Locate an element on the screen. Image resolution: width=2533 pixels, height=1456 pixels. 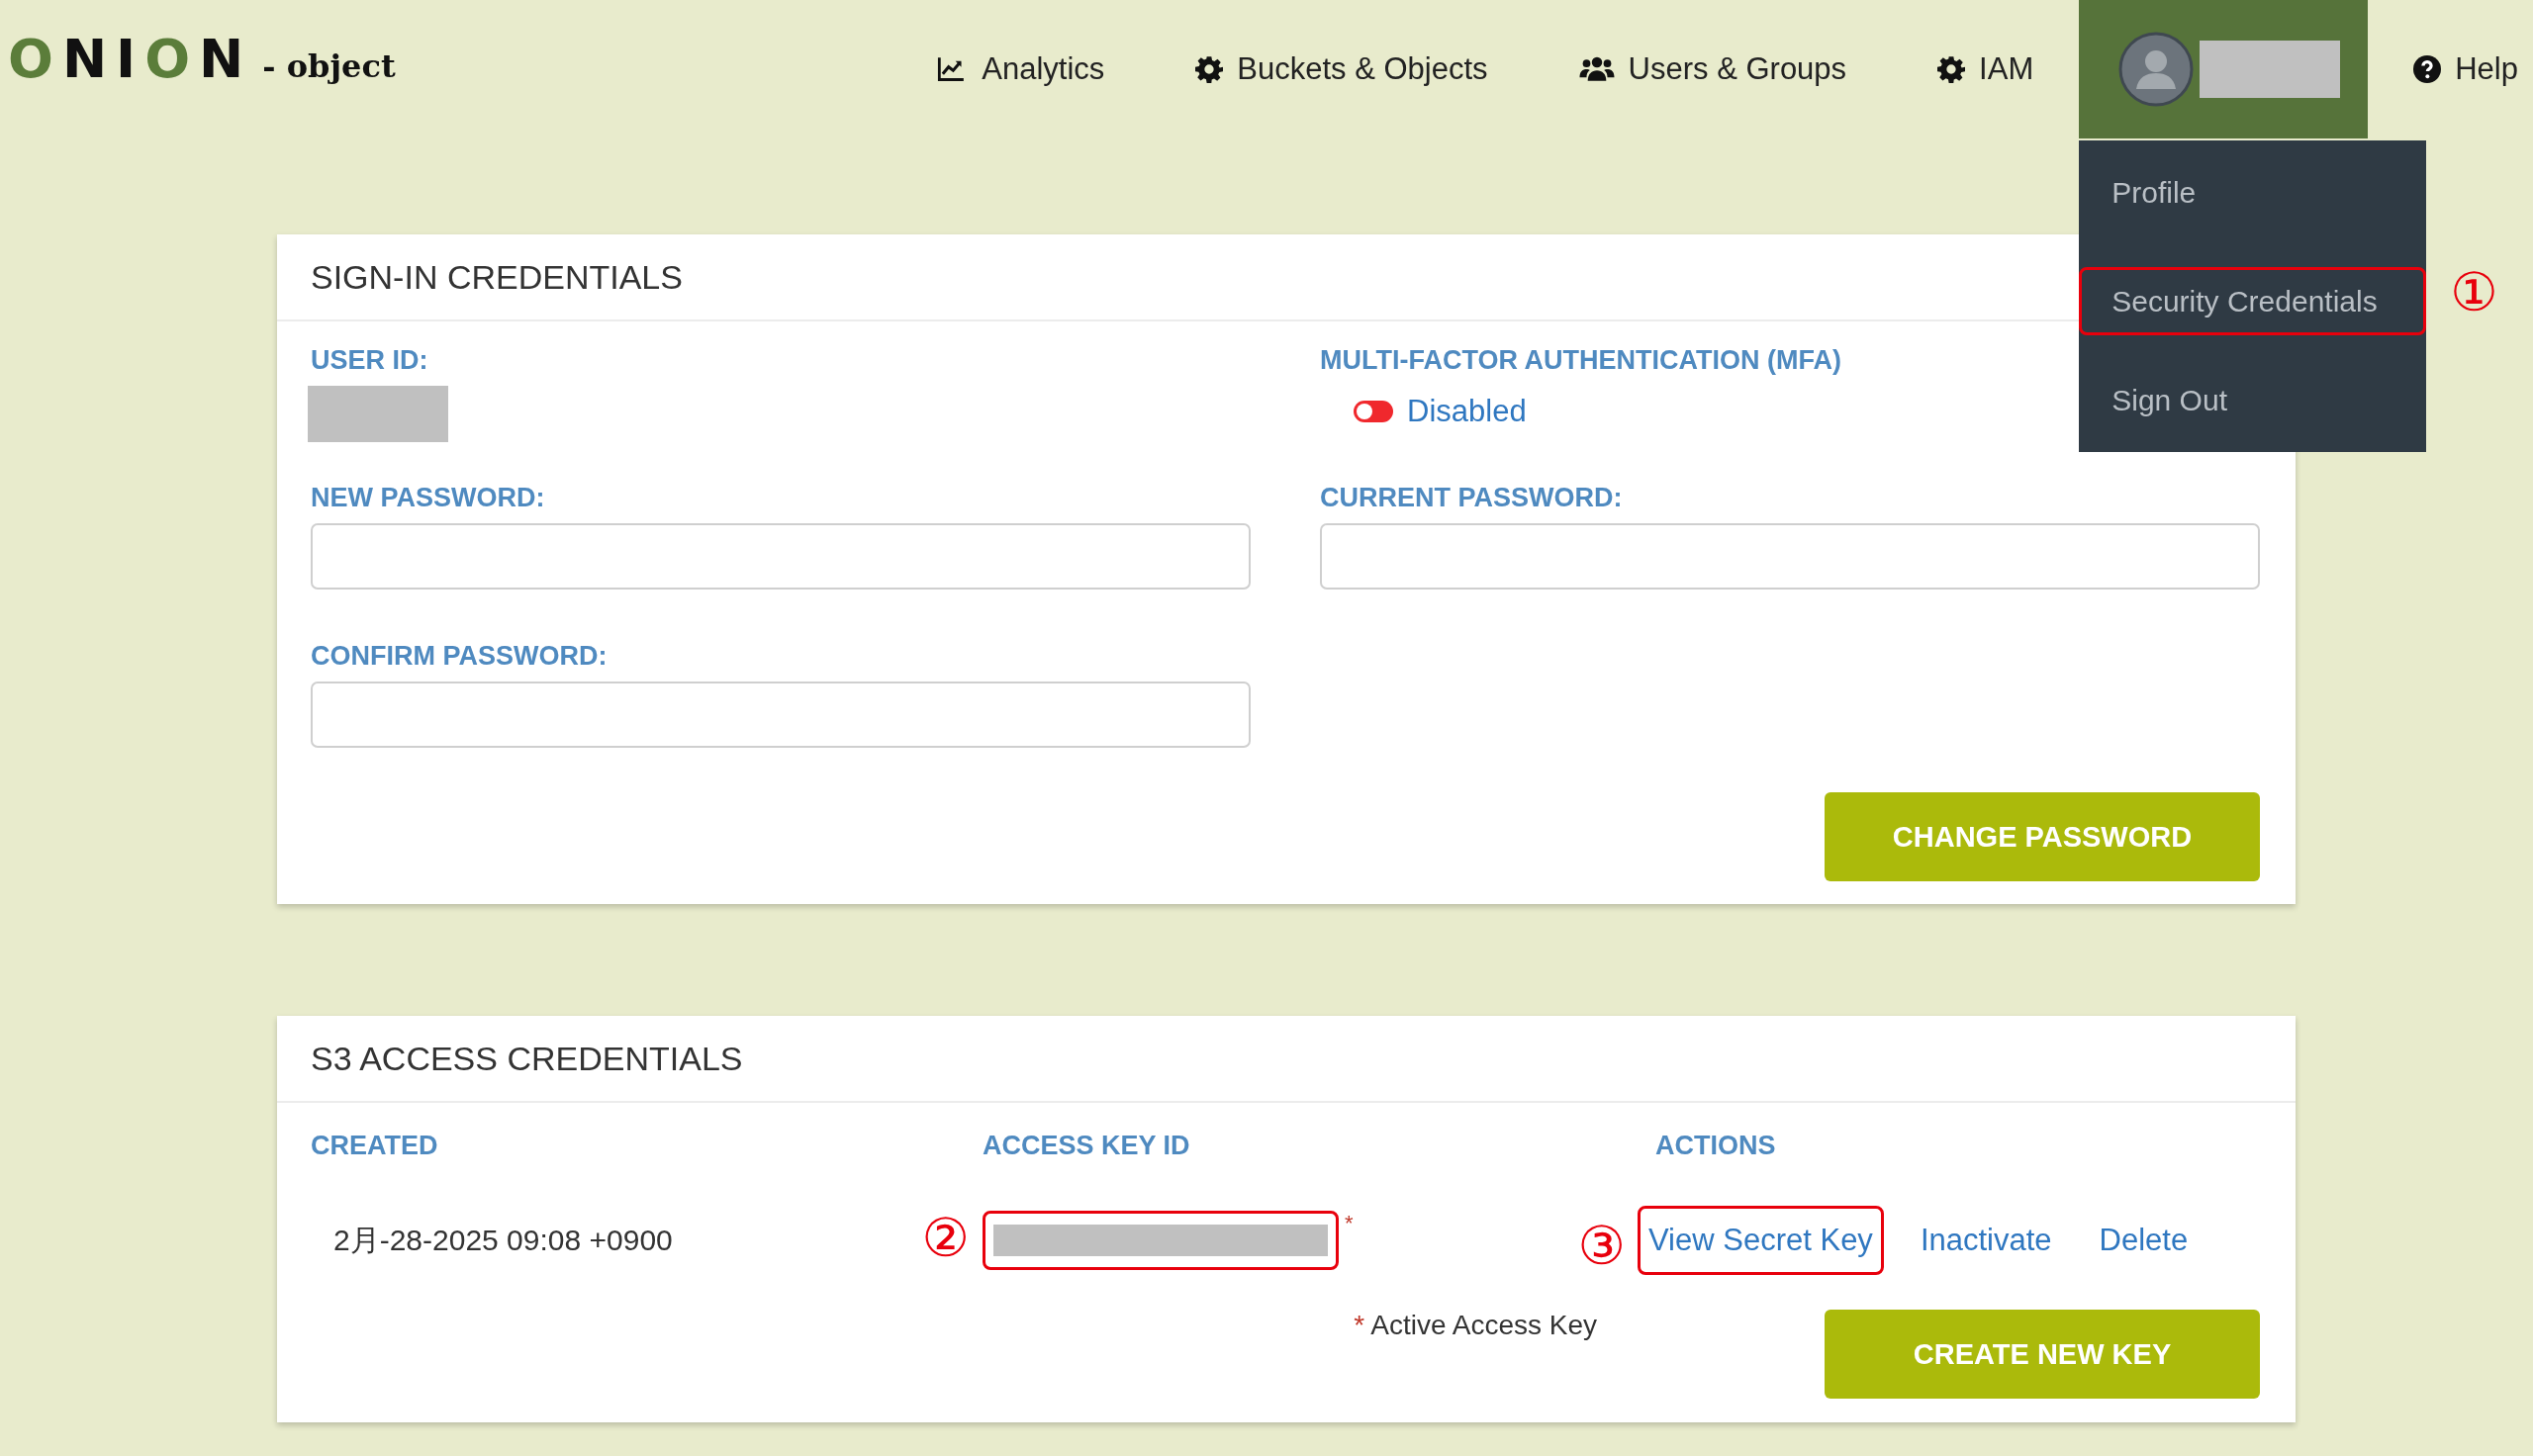
nav-item: Analytics is located at coordinates (1042, 69).